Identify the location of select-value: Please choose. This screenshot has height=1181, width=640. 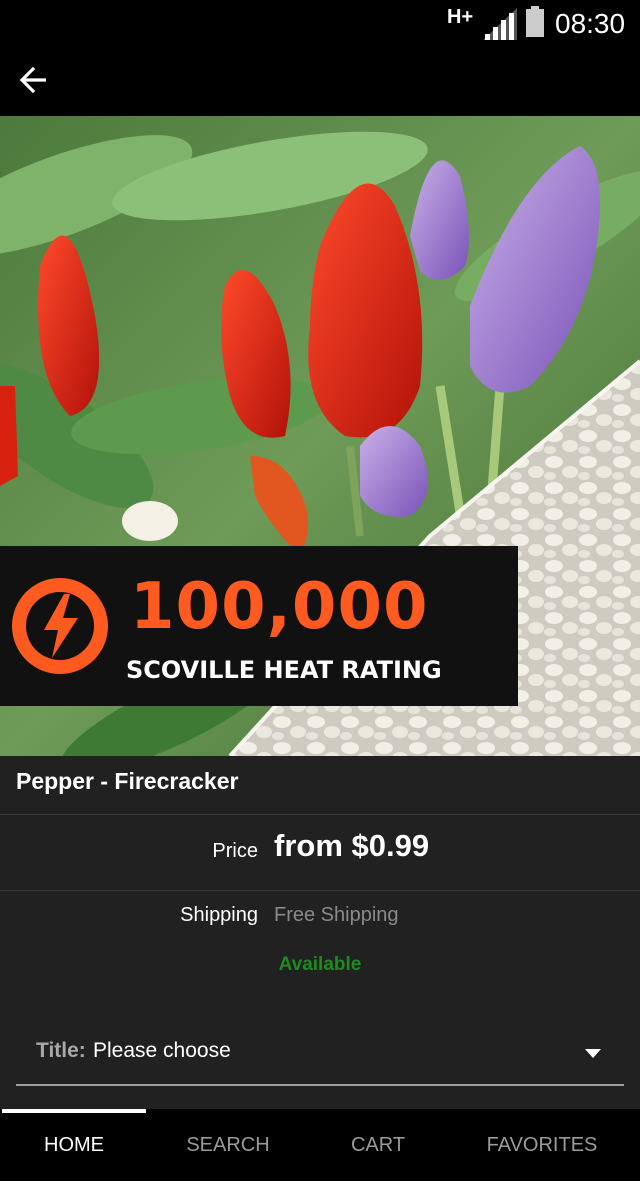
(162, 1050).